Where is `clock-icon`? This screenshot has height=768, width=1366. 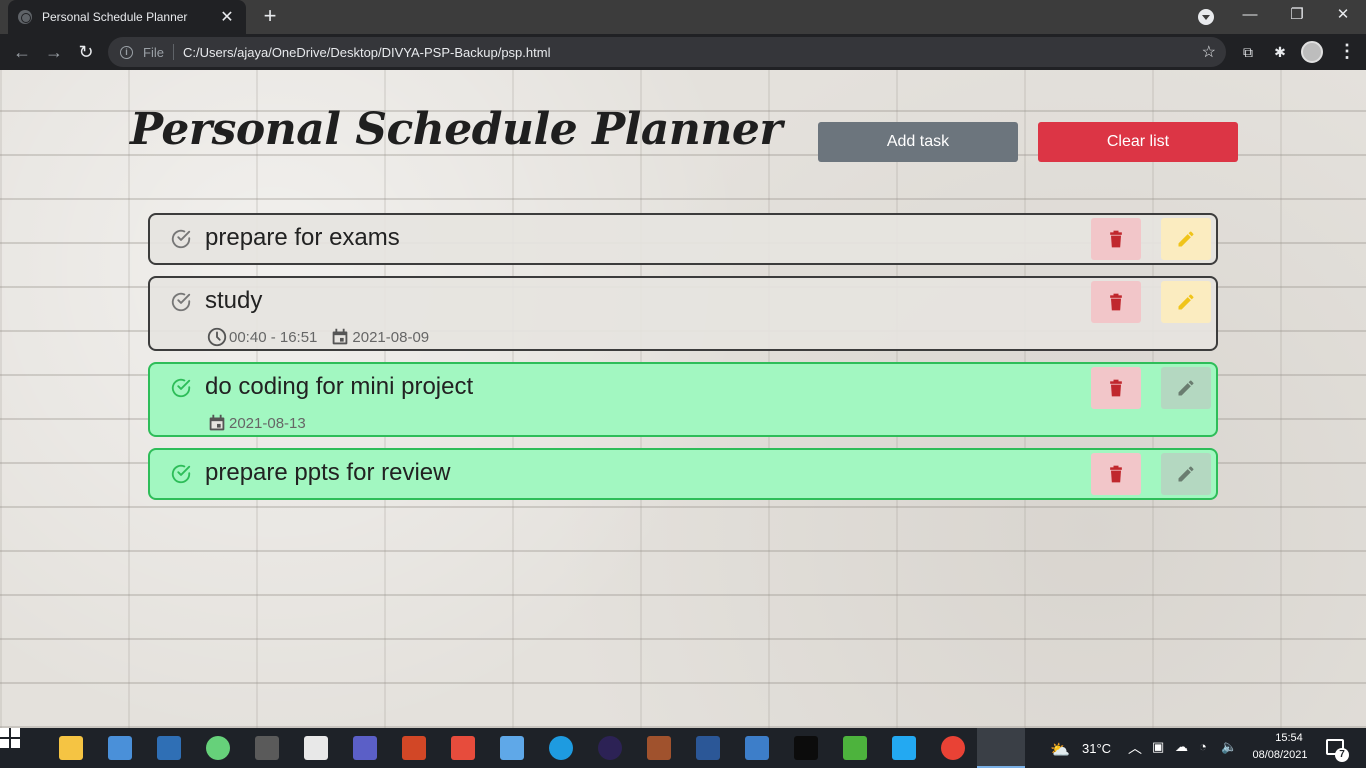
clock-icon is located at coordinates (217, 337).